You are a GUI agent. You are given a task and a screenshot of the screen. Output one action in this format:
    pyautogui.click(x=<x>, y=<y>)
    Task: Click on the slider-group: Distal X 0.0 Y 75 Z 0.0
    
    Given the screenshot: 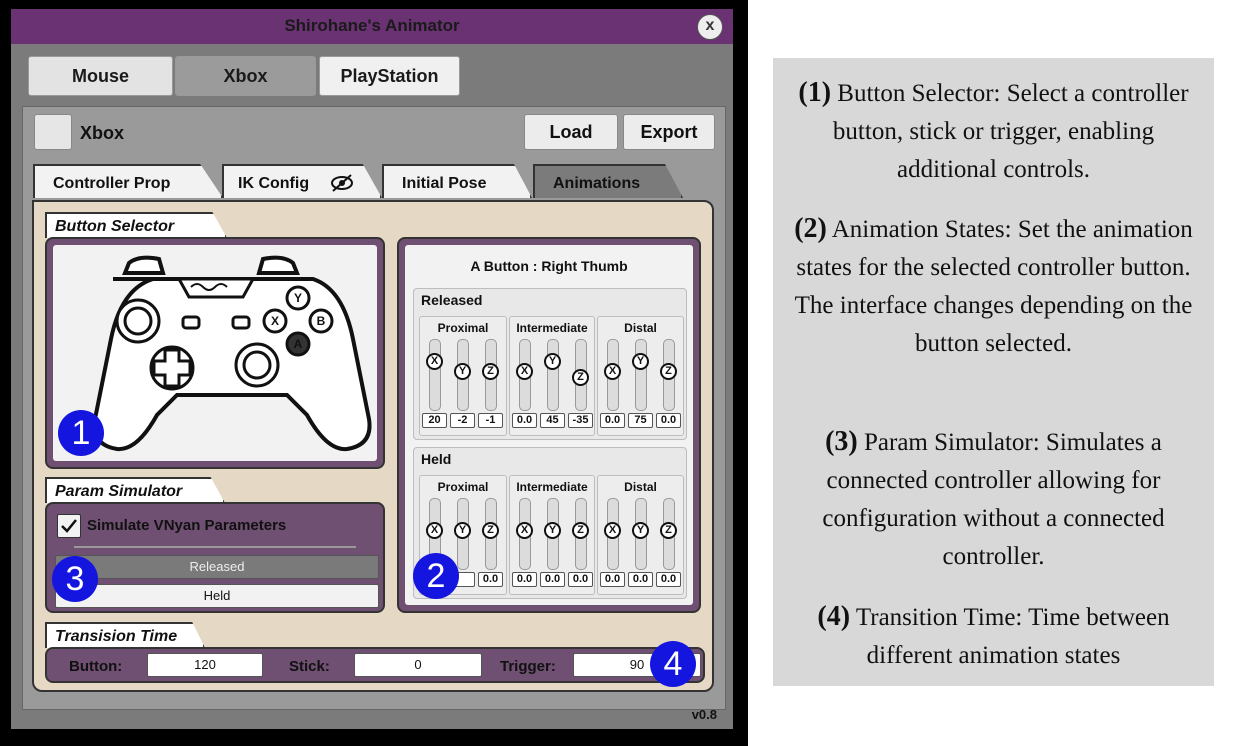 What is the action you would take?
    pyautogui.click(x=640, y=376)
    